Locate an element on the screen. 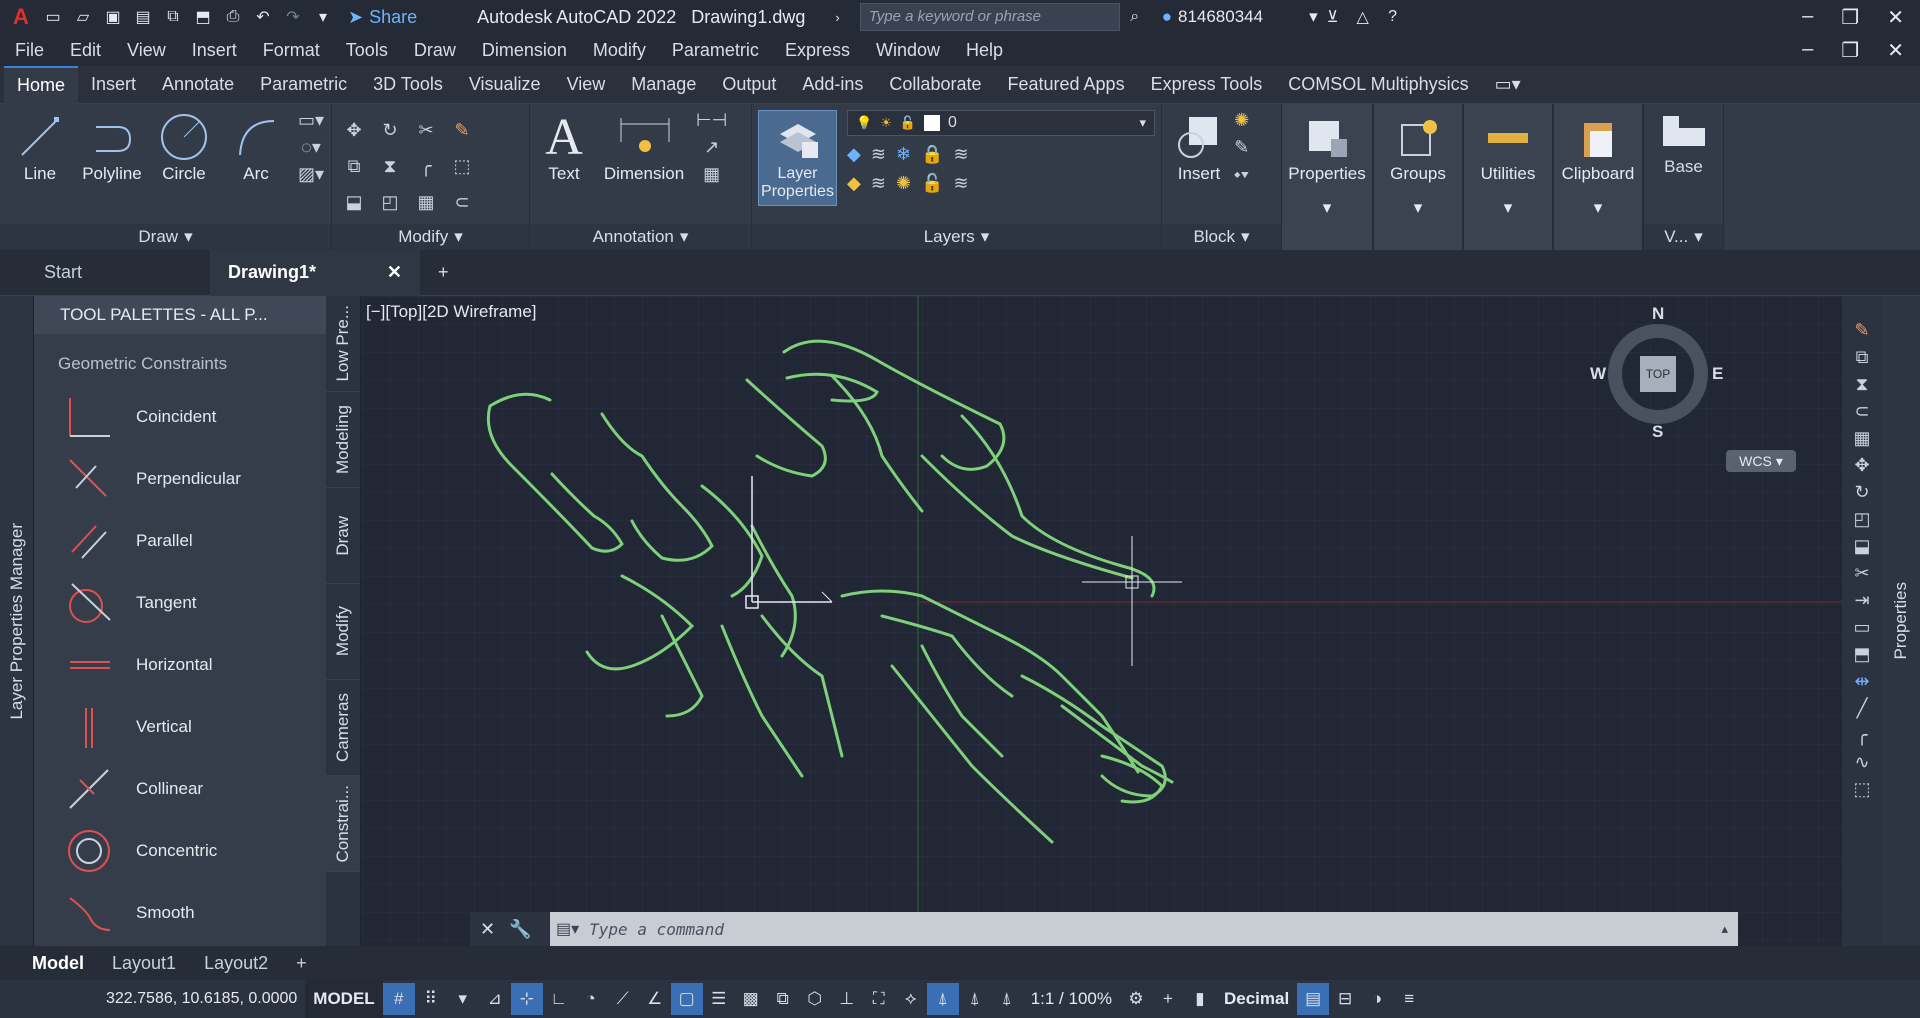  circle-tool: Circle is located at coordinates (184, 147).